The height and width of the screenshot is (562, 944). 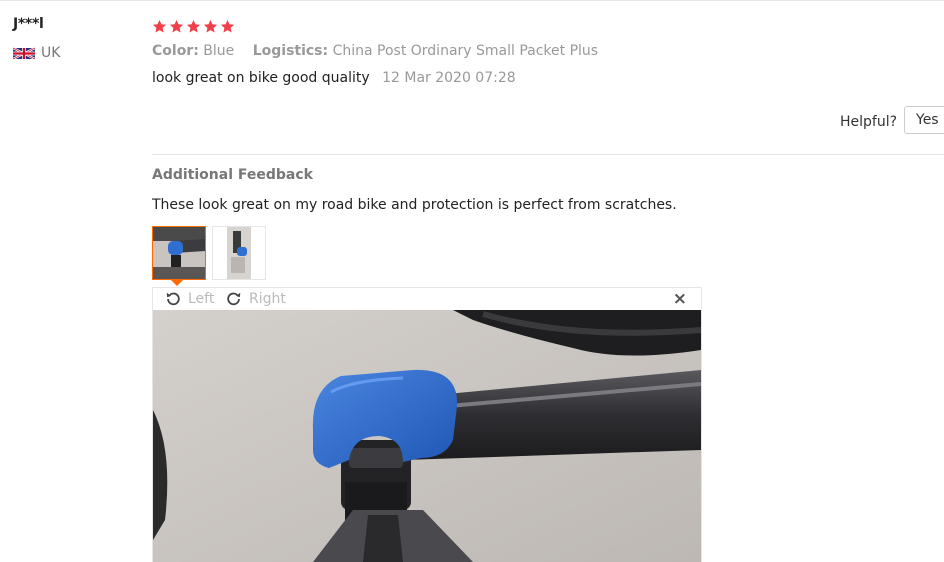 I want to click on color-label: Color:, so click(x=175, y=51).